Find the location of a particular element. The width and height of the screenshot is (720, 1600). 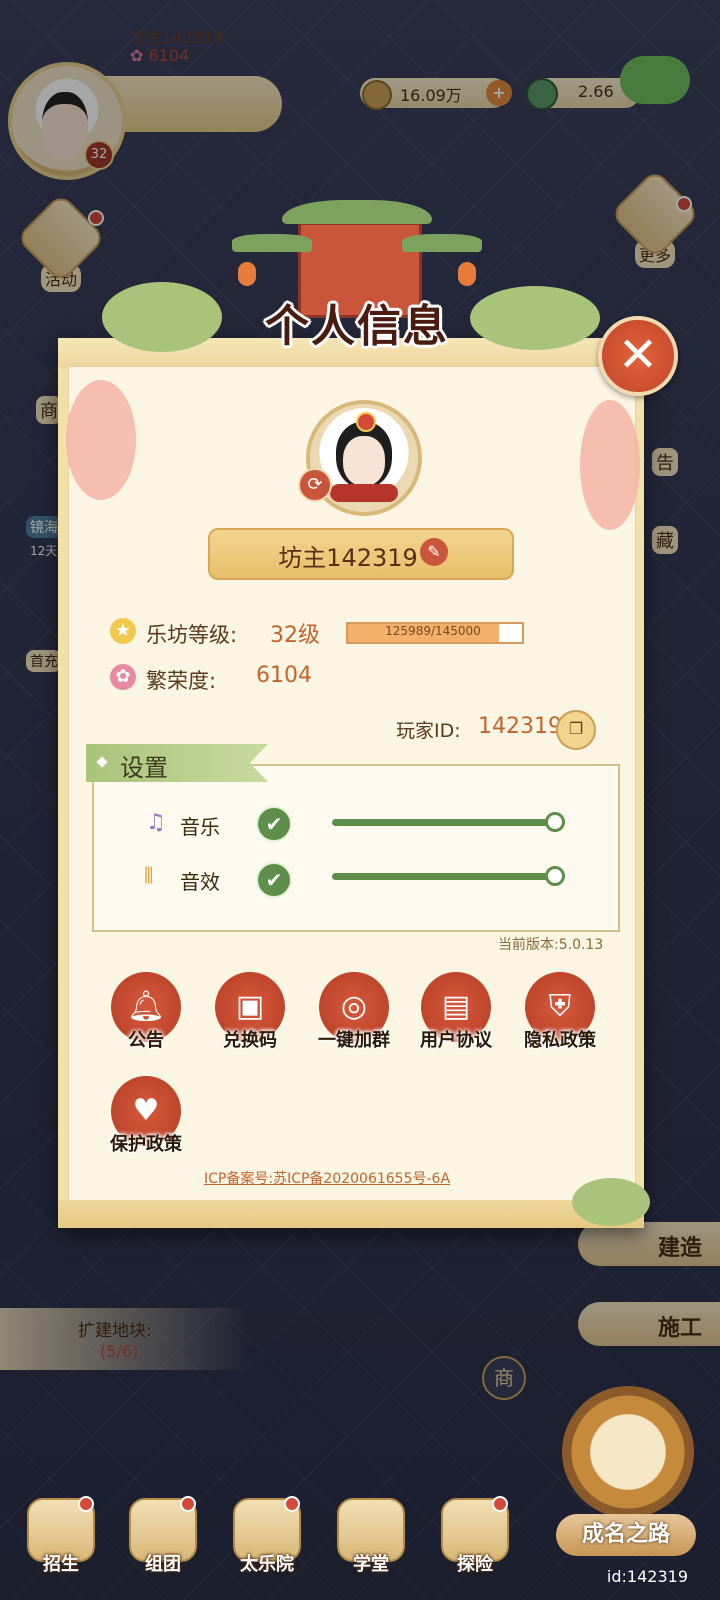

close-button: ✕ is located at coordinates (638, 356).